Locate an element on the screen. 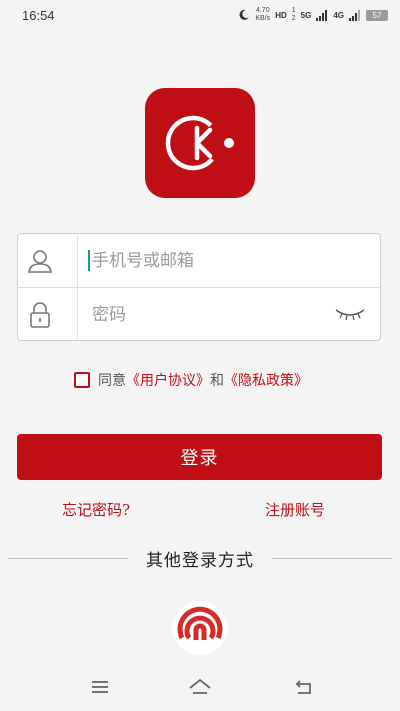  sim1-label: 1 is located at coordinates (293, 10).